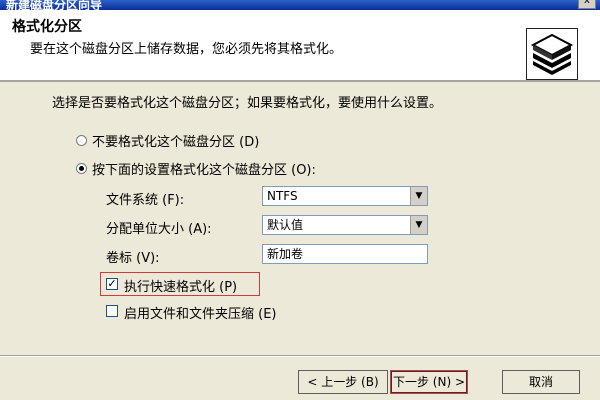  What do you see at coordinates (247, 103) in the screenshot?
I see `instruction-text: 选择是否要格式化这个磁盘分区；如果要格式化，要使用什么设置。` at bounding box center [247, 103].